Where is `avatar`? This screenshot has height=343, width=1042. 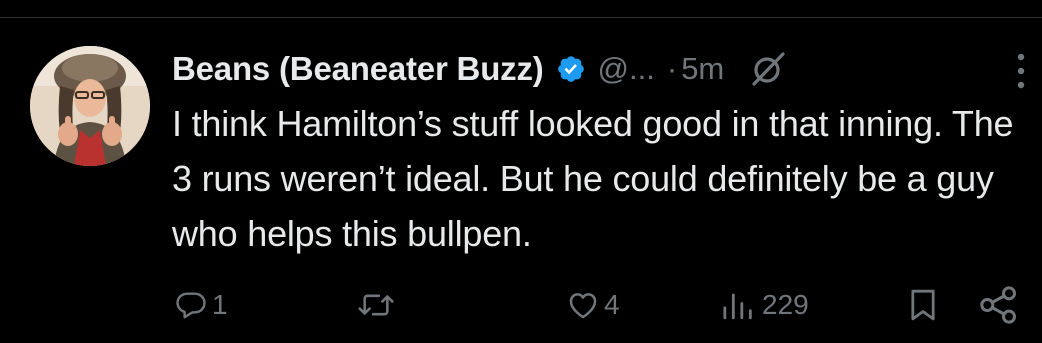
avatar is located at coordinates (90, 106).